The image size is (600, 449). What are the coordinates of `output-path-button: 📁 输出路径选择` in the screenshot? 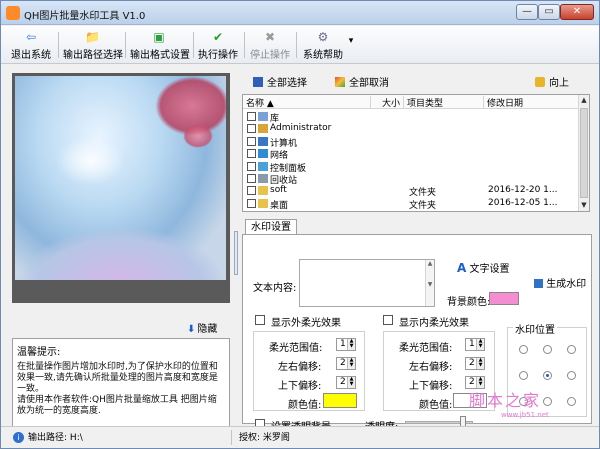 It's located at (93, 45).